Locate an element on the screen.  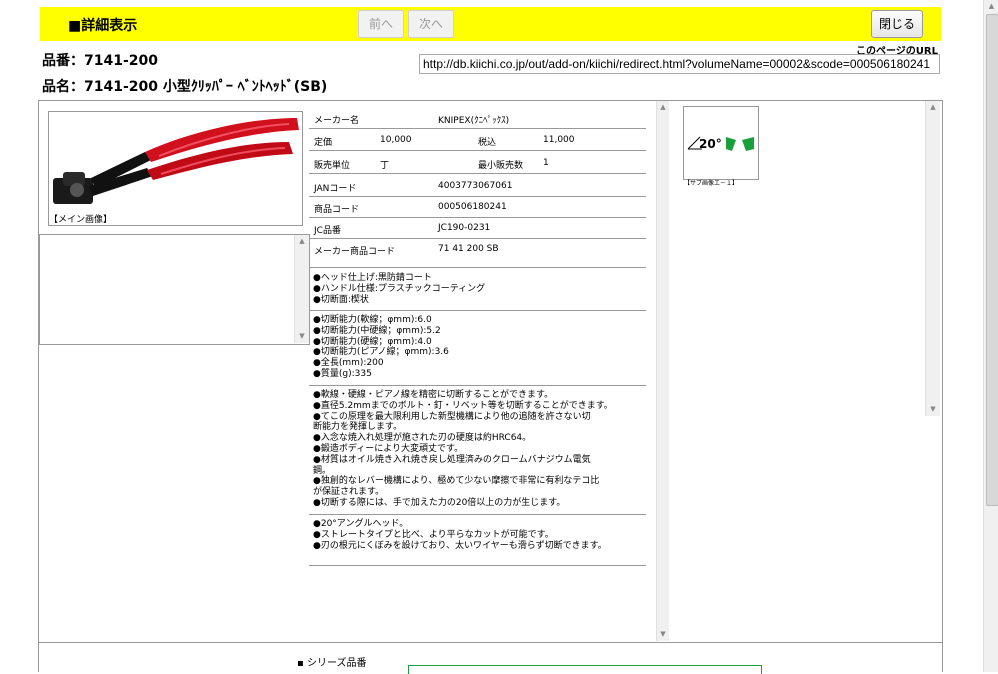
item-label: 商品コード is located at coordinates (337, 210).